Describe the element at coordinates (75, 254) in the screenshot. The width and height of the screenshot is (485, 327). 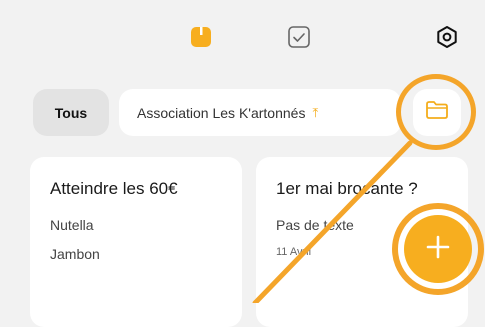
I see `note-line: Jambon` at that location.